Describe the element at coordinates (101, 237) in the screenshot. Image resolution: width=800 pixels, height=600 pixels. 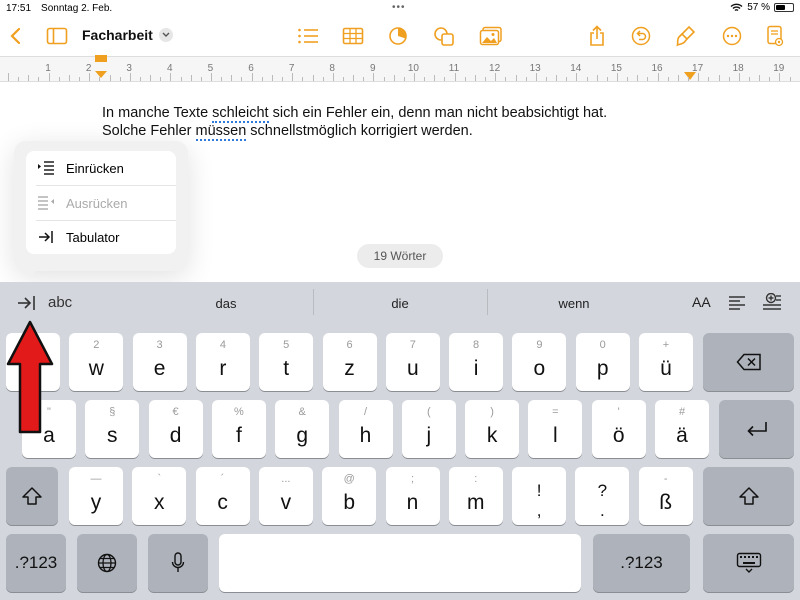
I see `menu-item-tab: Tabulator` at that location.